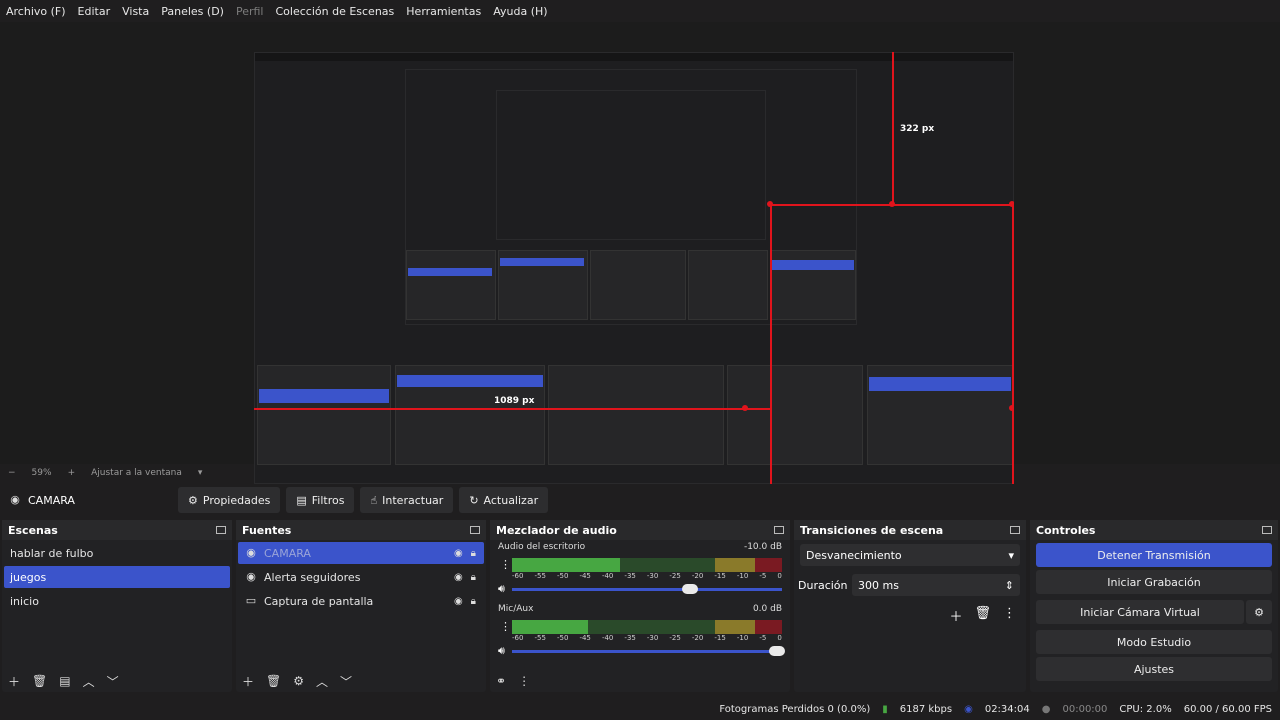  Describe the element at coordinates (675, 638) in the screenshot. I see `meter-tick: -25` at that location.